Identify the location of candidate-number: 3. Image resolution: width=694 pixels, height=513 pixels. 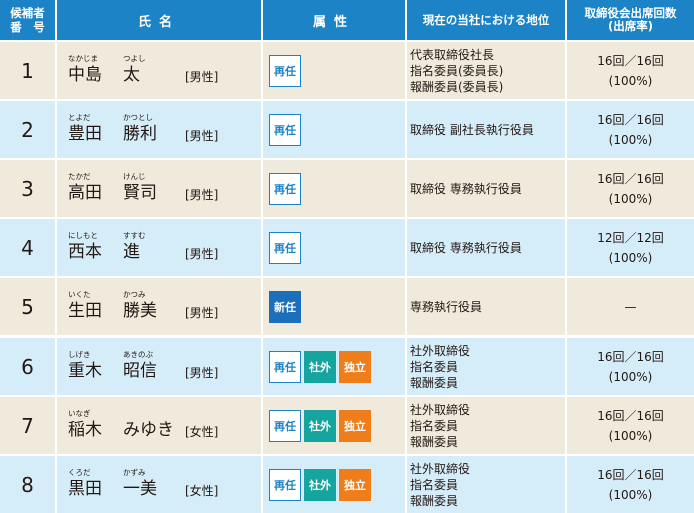
(27, 188).